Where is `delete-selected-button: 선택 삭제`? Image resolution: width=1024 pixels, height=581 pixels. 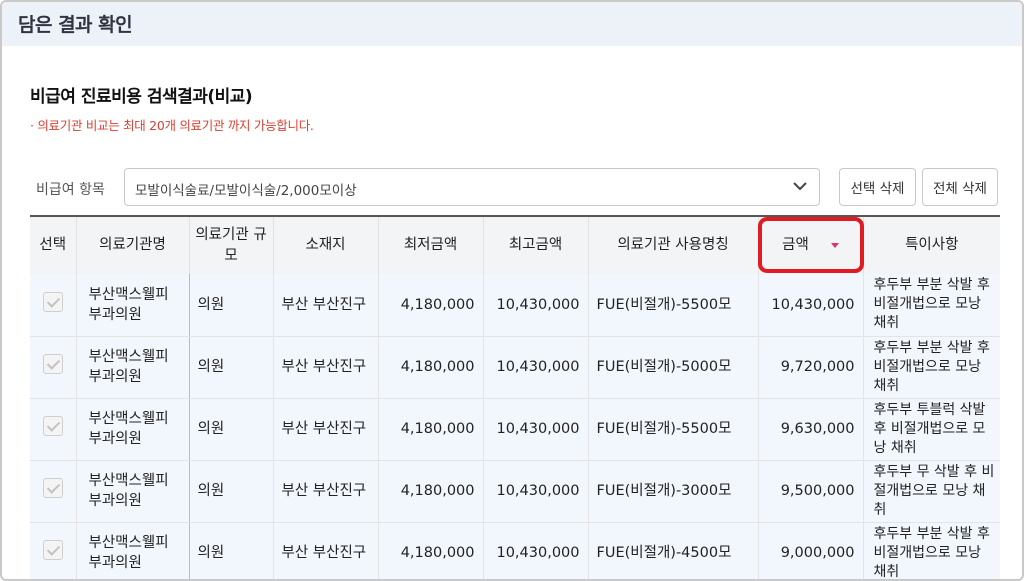
delete-selected-button: 선택 삭제 is located at coordinates (877, 187).